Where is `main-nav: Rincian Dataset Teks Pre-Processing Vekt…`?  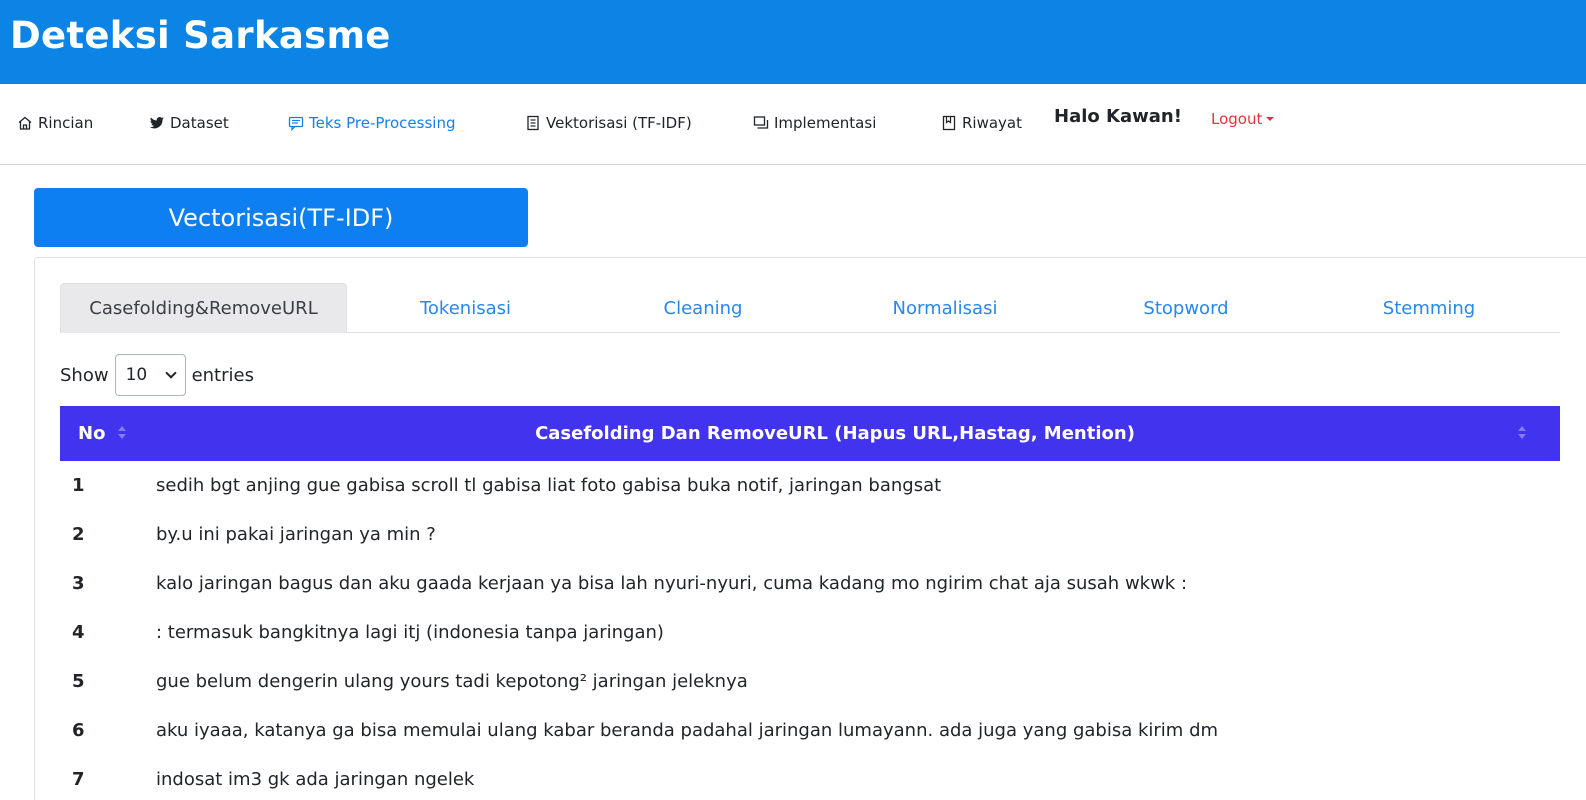
main-nav: Rincian Dataset Teks Pre-Processing Vekt… is located at coordinates (793, 124).